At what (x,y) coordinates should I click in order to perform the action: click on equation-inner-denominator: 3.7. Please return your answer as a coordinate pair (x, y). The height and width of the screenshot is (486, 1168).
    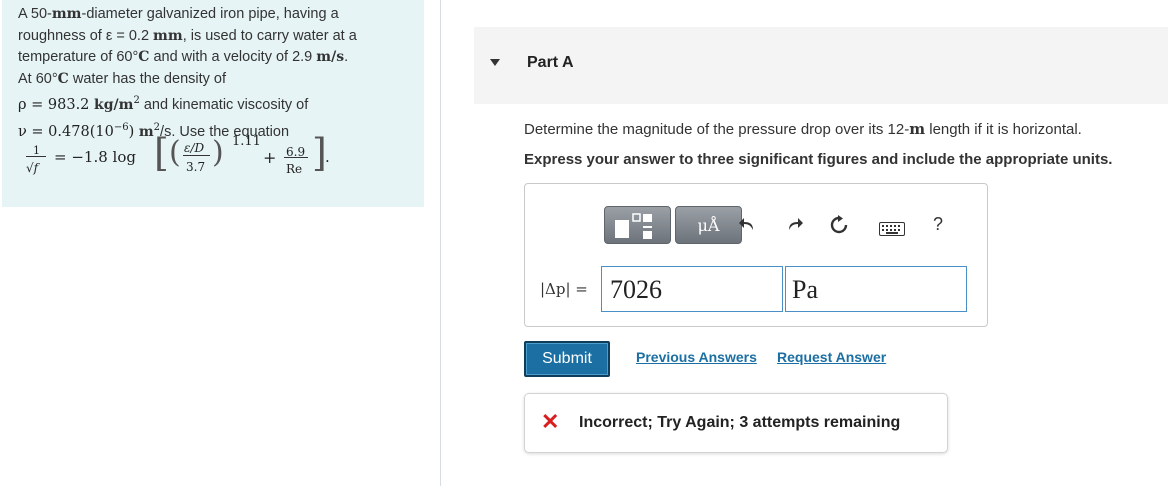
    Looking at the image, I should click on (196, 167).